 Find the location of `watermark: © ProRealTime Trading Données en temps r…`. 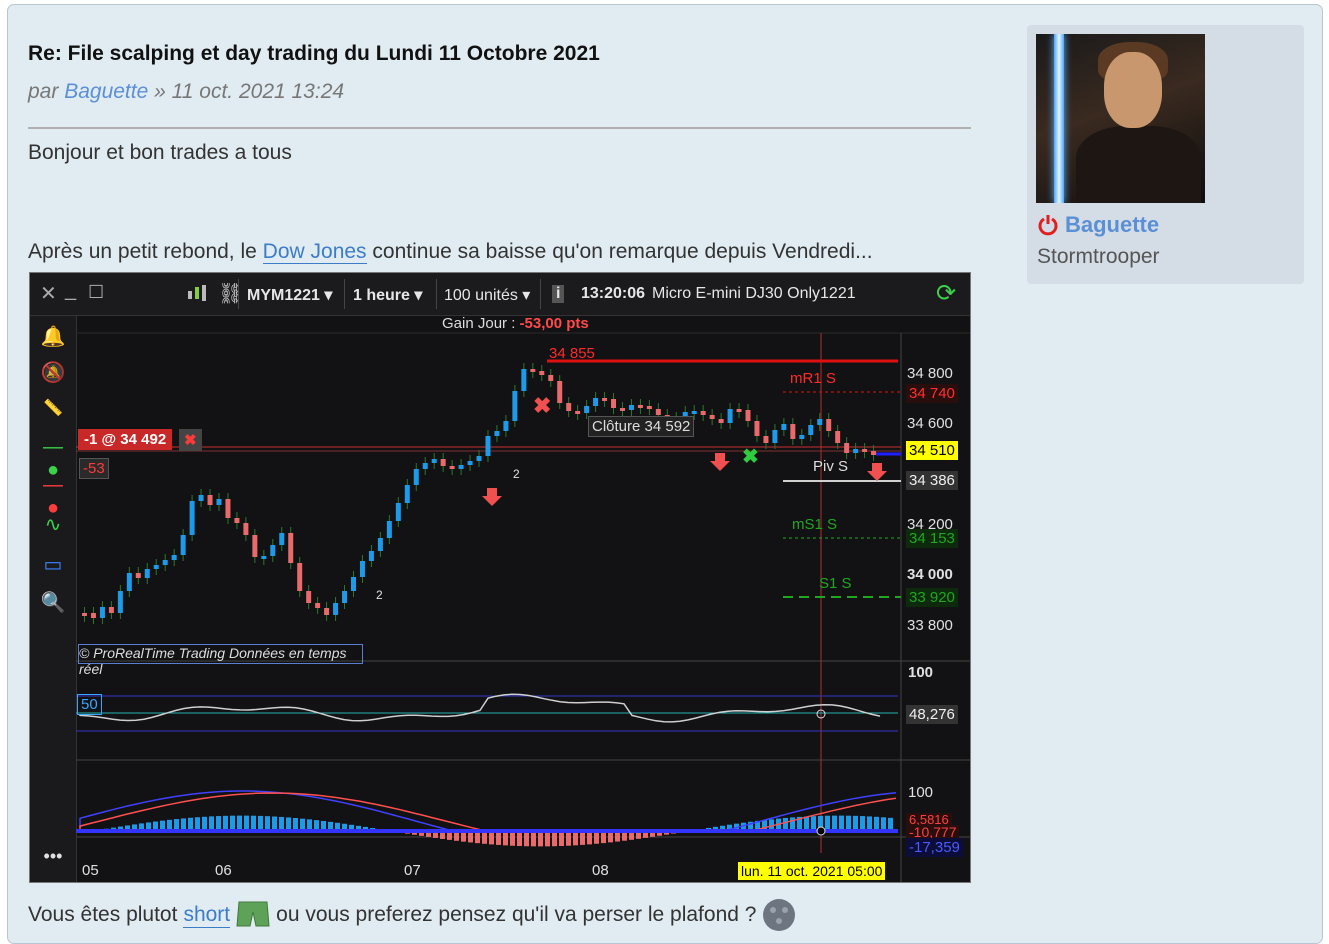

watermark: © ProRealTime Trading Données en temps r… is located at coordinates (220, 660).